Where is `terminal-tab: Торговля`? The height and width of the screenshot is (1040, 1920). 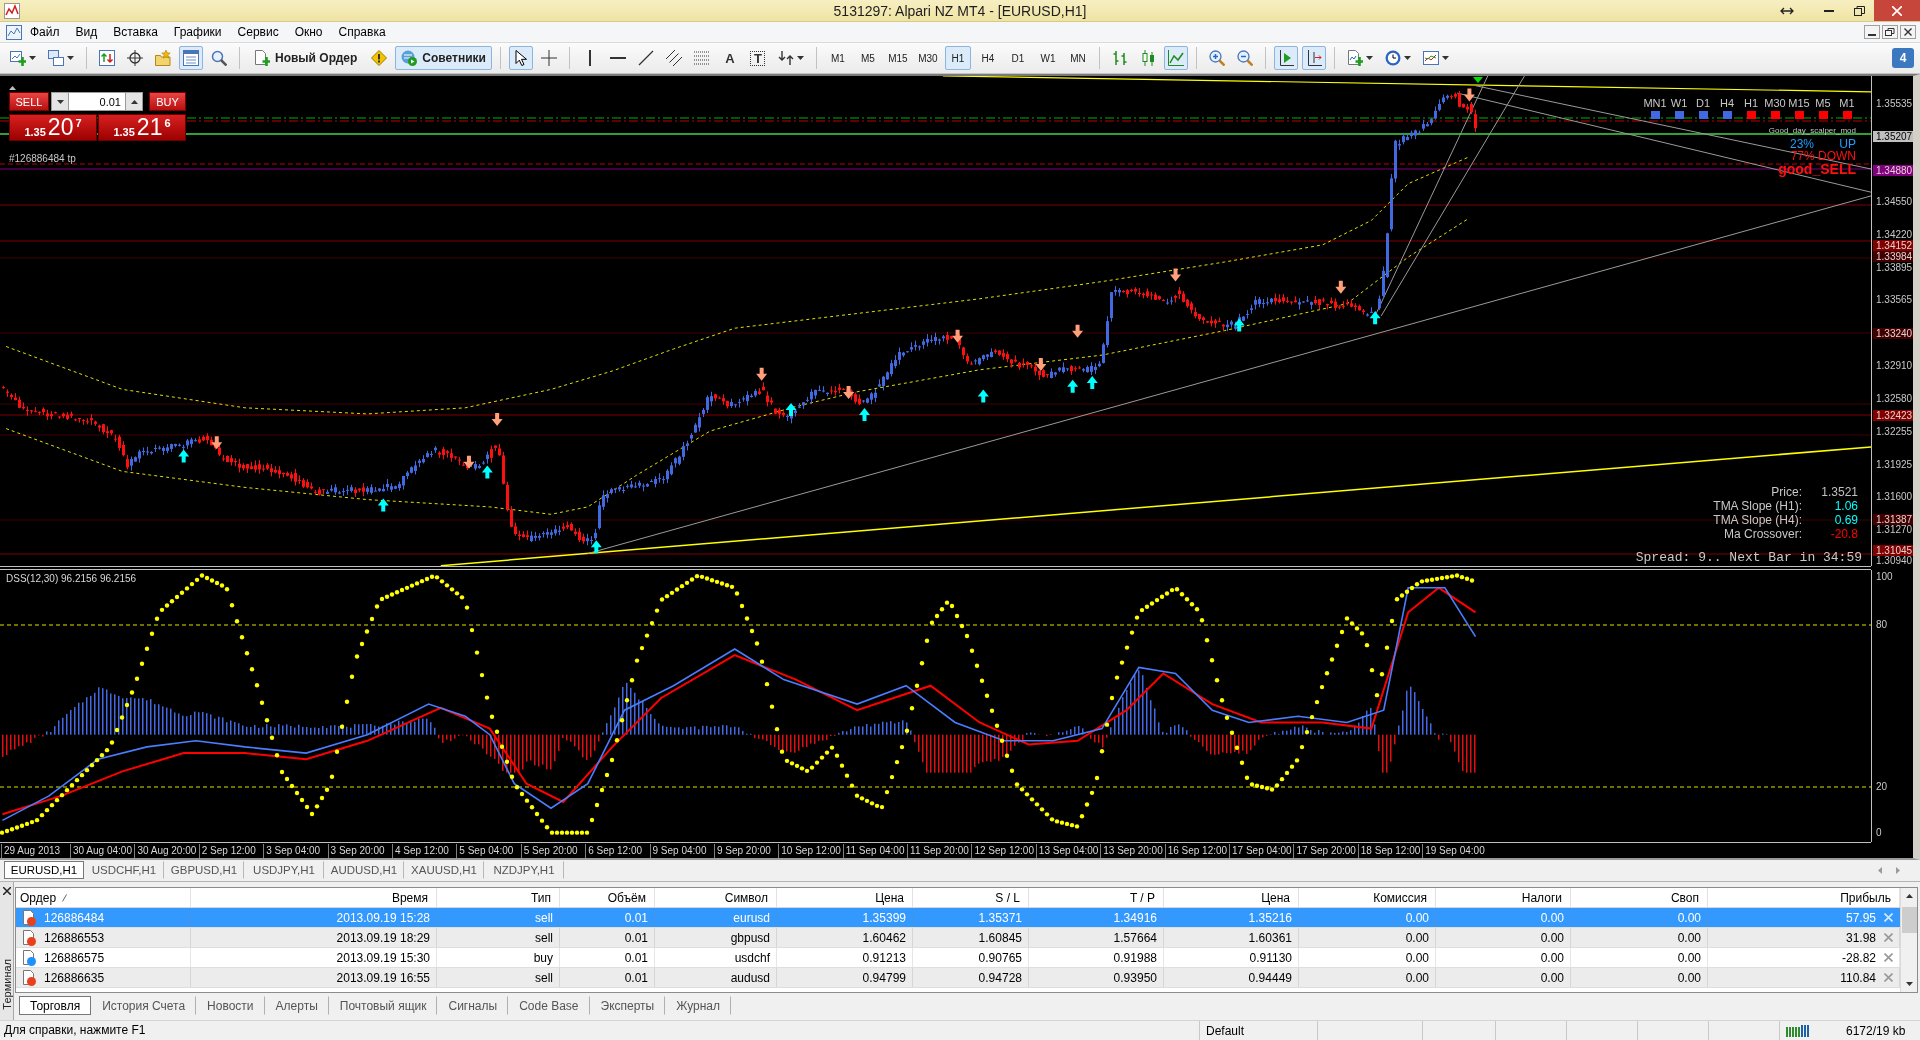
terminal-tab: Торговля is located at coordinates (55, 1005).